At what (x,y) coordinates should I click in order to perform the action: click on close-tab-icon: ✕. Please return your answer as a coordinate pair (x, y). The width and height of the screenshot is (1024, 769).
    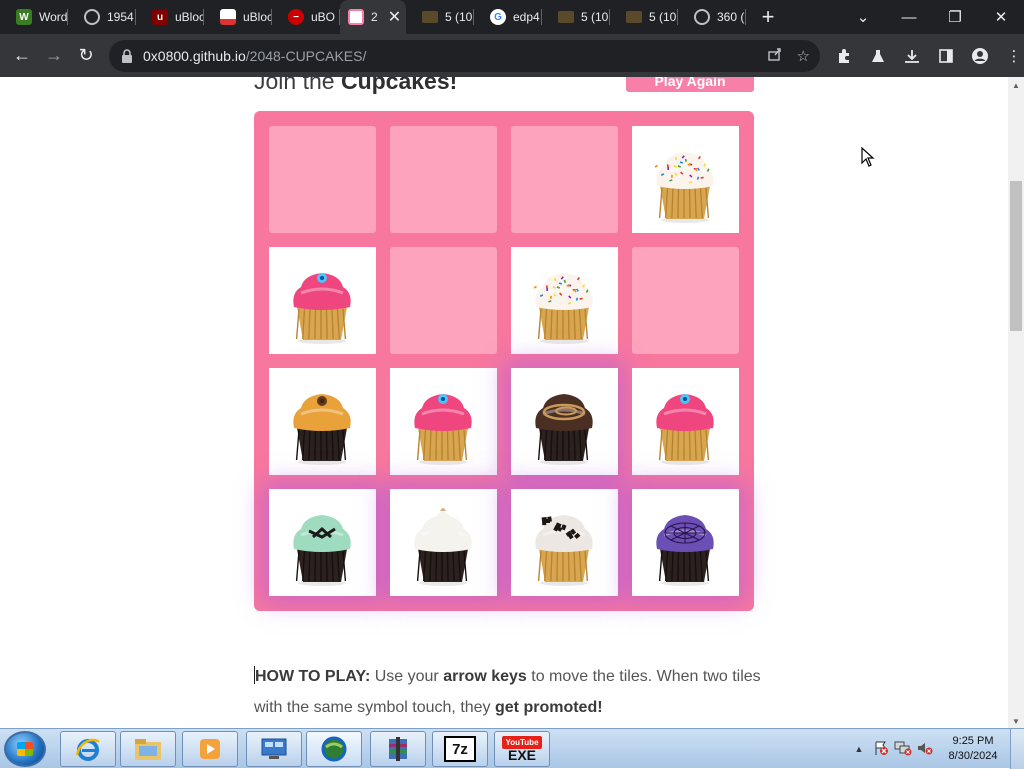
    Looking at the image, I should click on (394, 17).